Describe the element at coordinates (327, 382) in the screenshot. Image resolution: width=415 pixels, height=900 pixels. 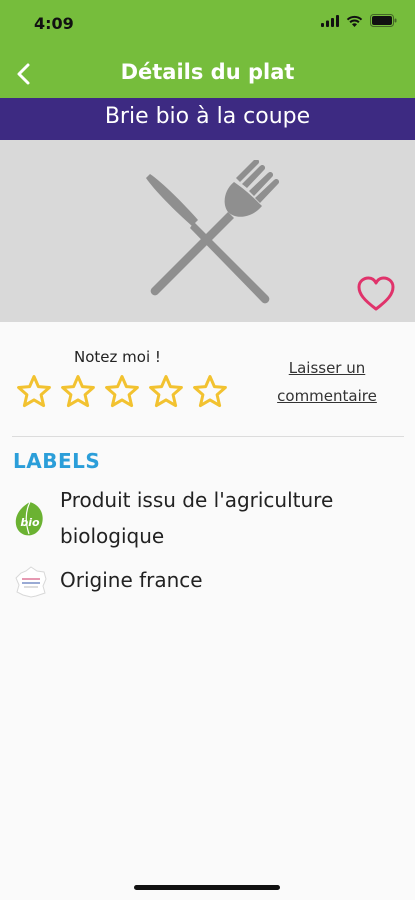
I see `leave-comment-link: Laisser un commentaire` at that location.